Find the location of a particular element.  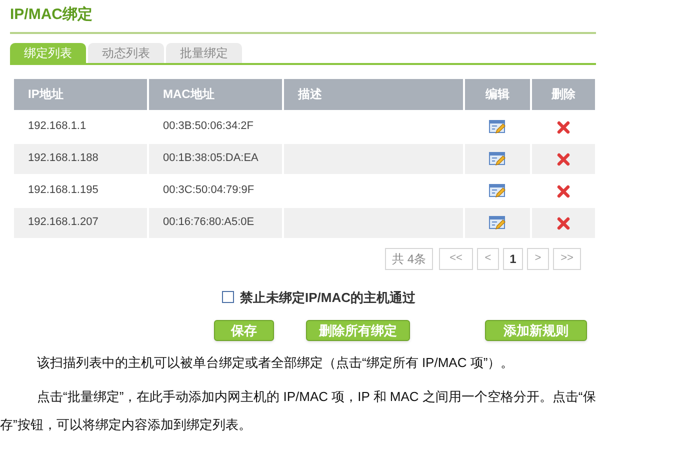

column-header: IP地址 is located at coordinates (80, 94).